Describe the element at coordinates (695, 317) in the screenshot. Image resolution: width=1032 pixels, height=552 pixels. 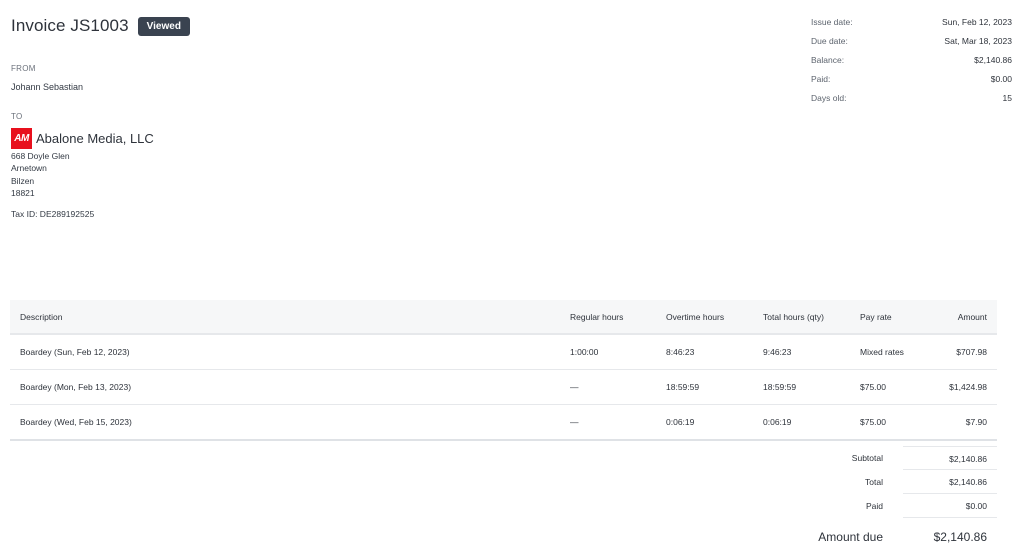
I see `column-header-overtime-hours: Overtime hours` at that location.